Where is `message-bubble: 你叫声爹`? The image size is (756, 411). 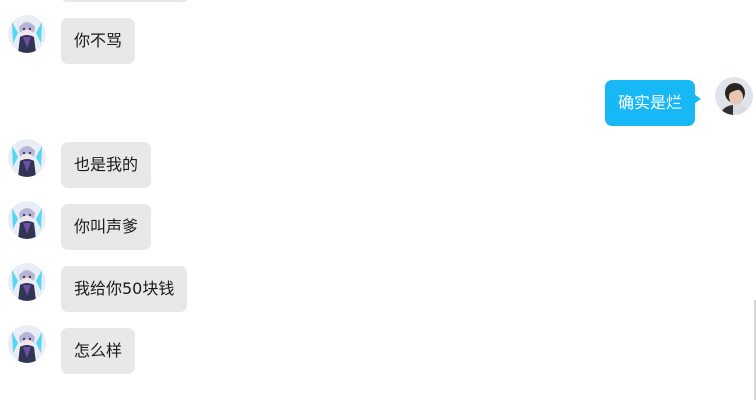
message-bubble: 你叫声爹 is located at coordinates (106, 227).